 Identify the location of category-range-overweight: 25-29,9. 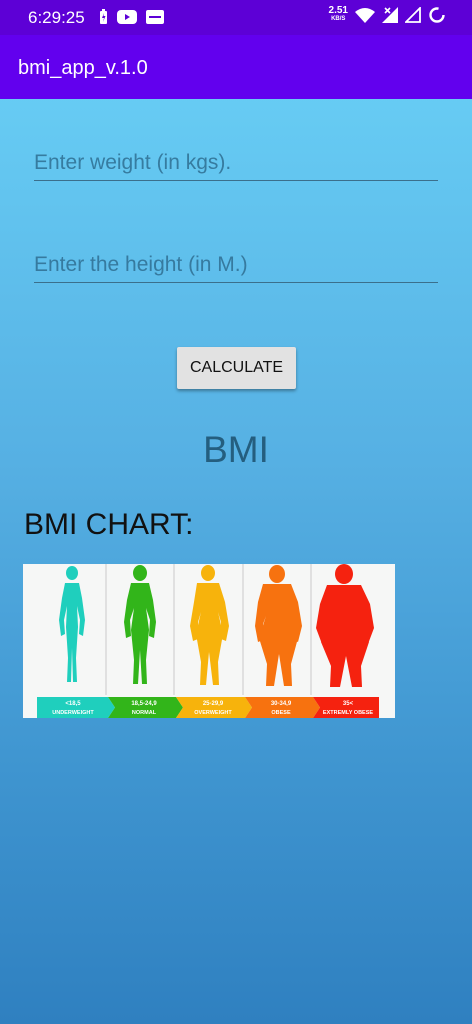
(213, 704).